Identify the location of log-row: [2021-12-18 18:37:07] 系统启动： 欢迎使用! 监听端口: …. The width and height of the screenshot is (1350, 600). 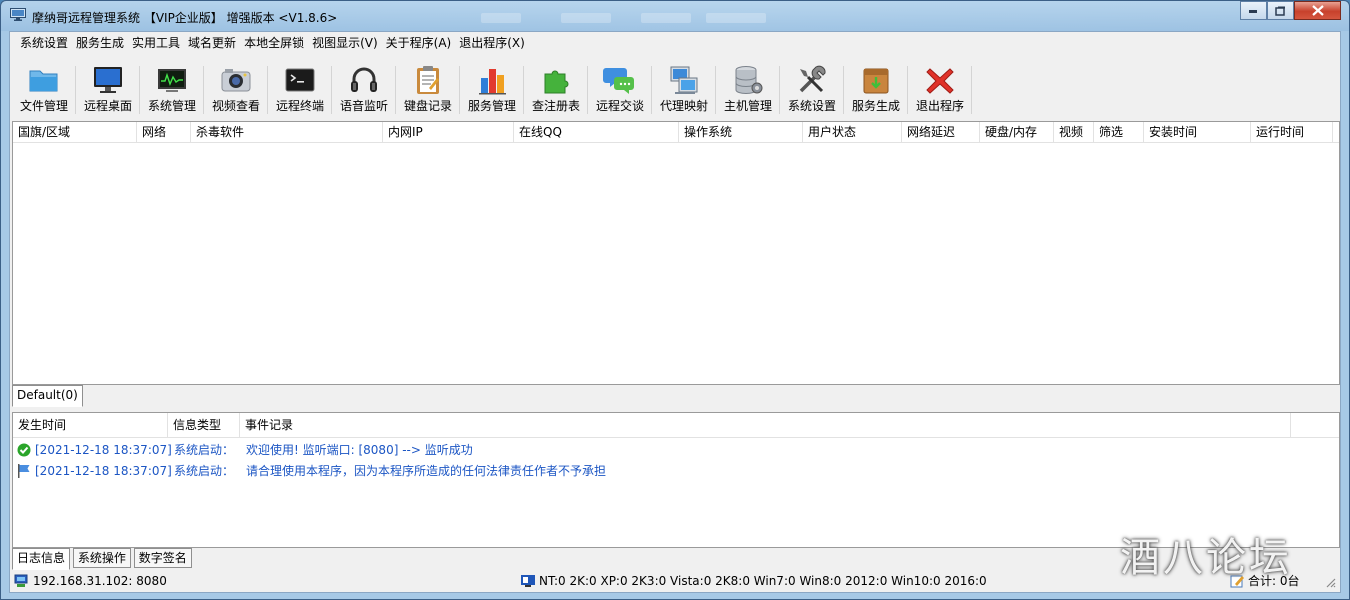
(667, 450).